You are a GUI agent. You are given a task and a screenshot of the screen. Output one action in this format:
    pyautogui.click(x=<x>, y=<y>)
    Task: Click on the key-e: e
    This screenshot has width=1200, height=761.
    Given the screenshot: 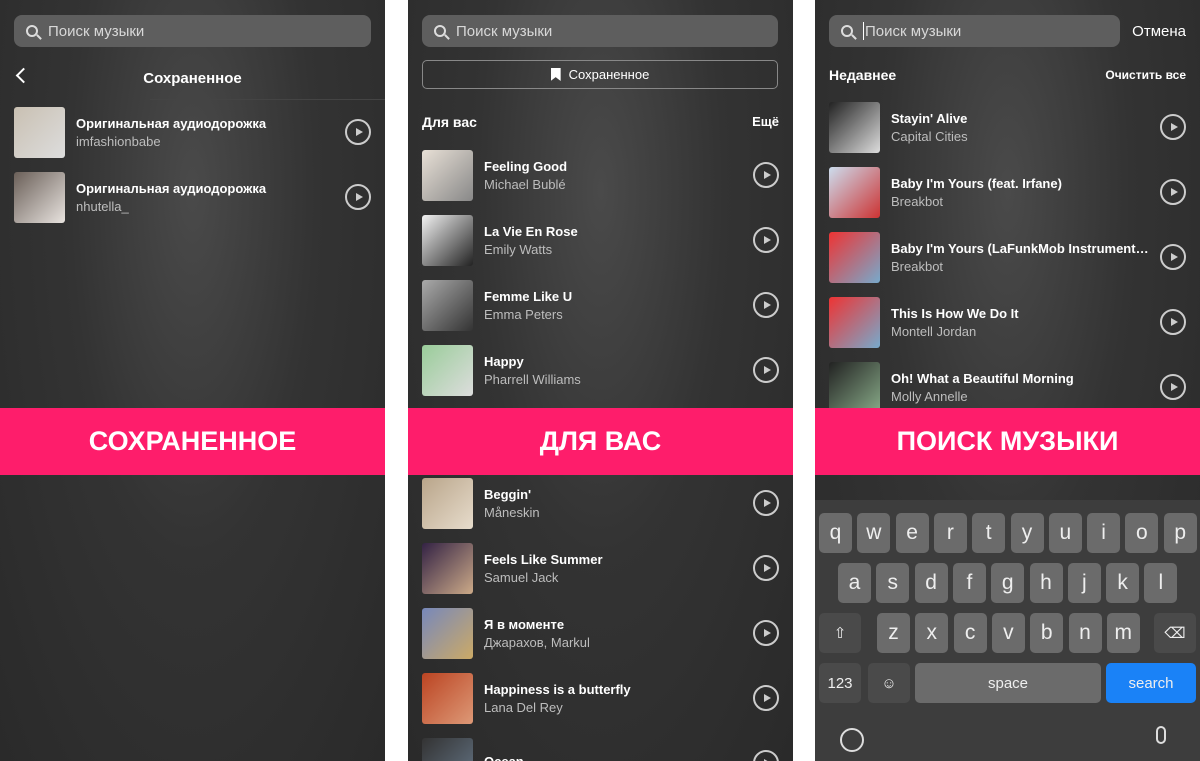 What is the action you would take?
    pyautogui.click(x=912, y=533)
    